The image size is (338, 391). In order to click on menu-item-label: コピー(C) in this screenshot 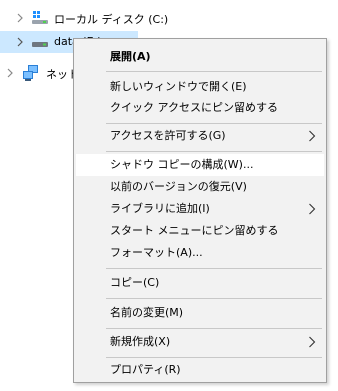, I will do `click(135, 282)`.